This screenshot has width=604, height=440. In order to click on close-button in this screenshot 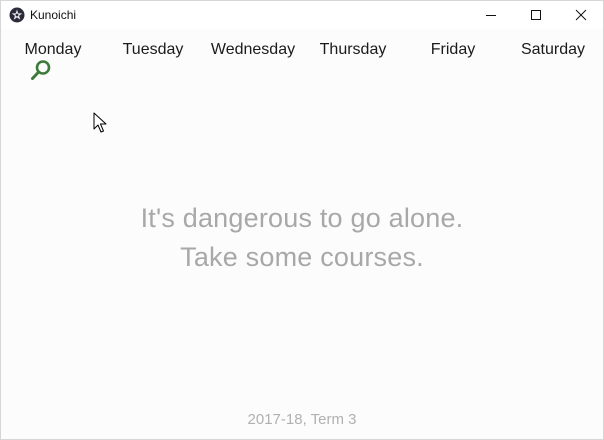, I will do `click(581, 15)`.